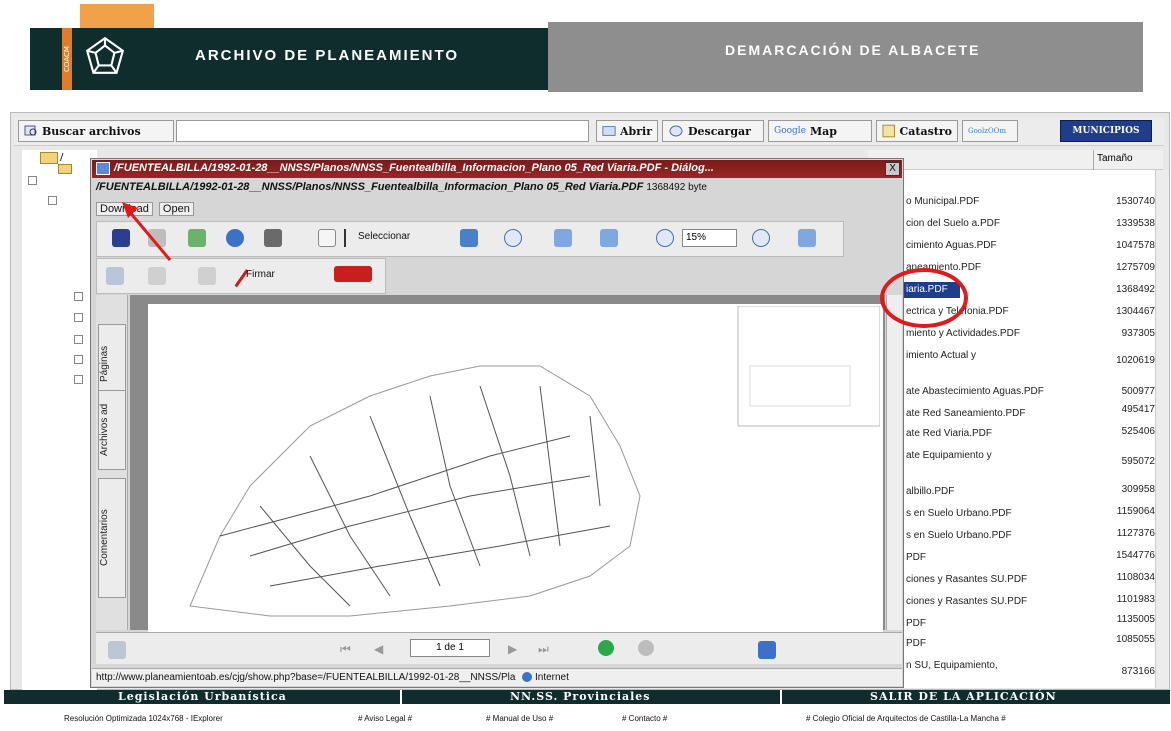  I want to click on go-forward-icon, so click(646, 648).